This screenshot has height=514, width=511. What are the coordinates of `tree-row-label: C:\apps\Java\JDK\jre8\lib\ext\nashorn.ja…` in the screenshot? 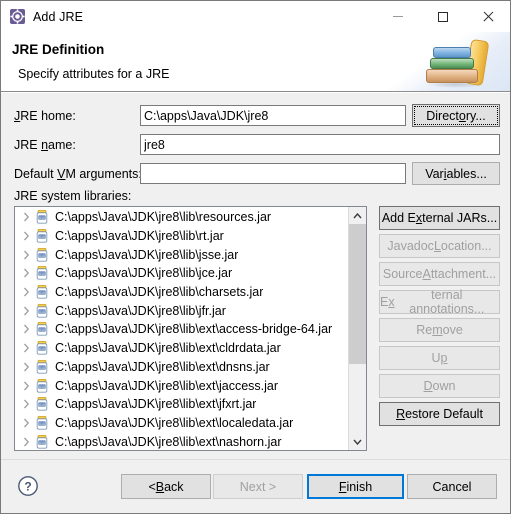 It's located at (168, 441).